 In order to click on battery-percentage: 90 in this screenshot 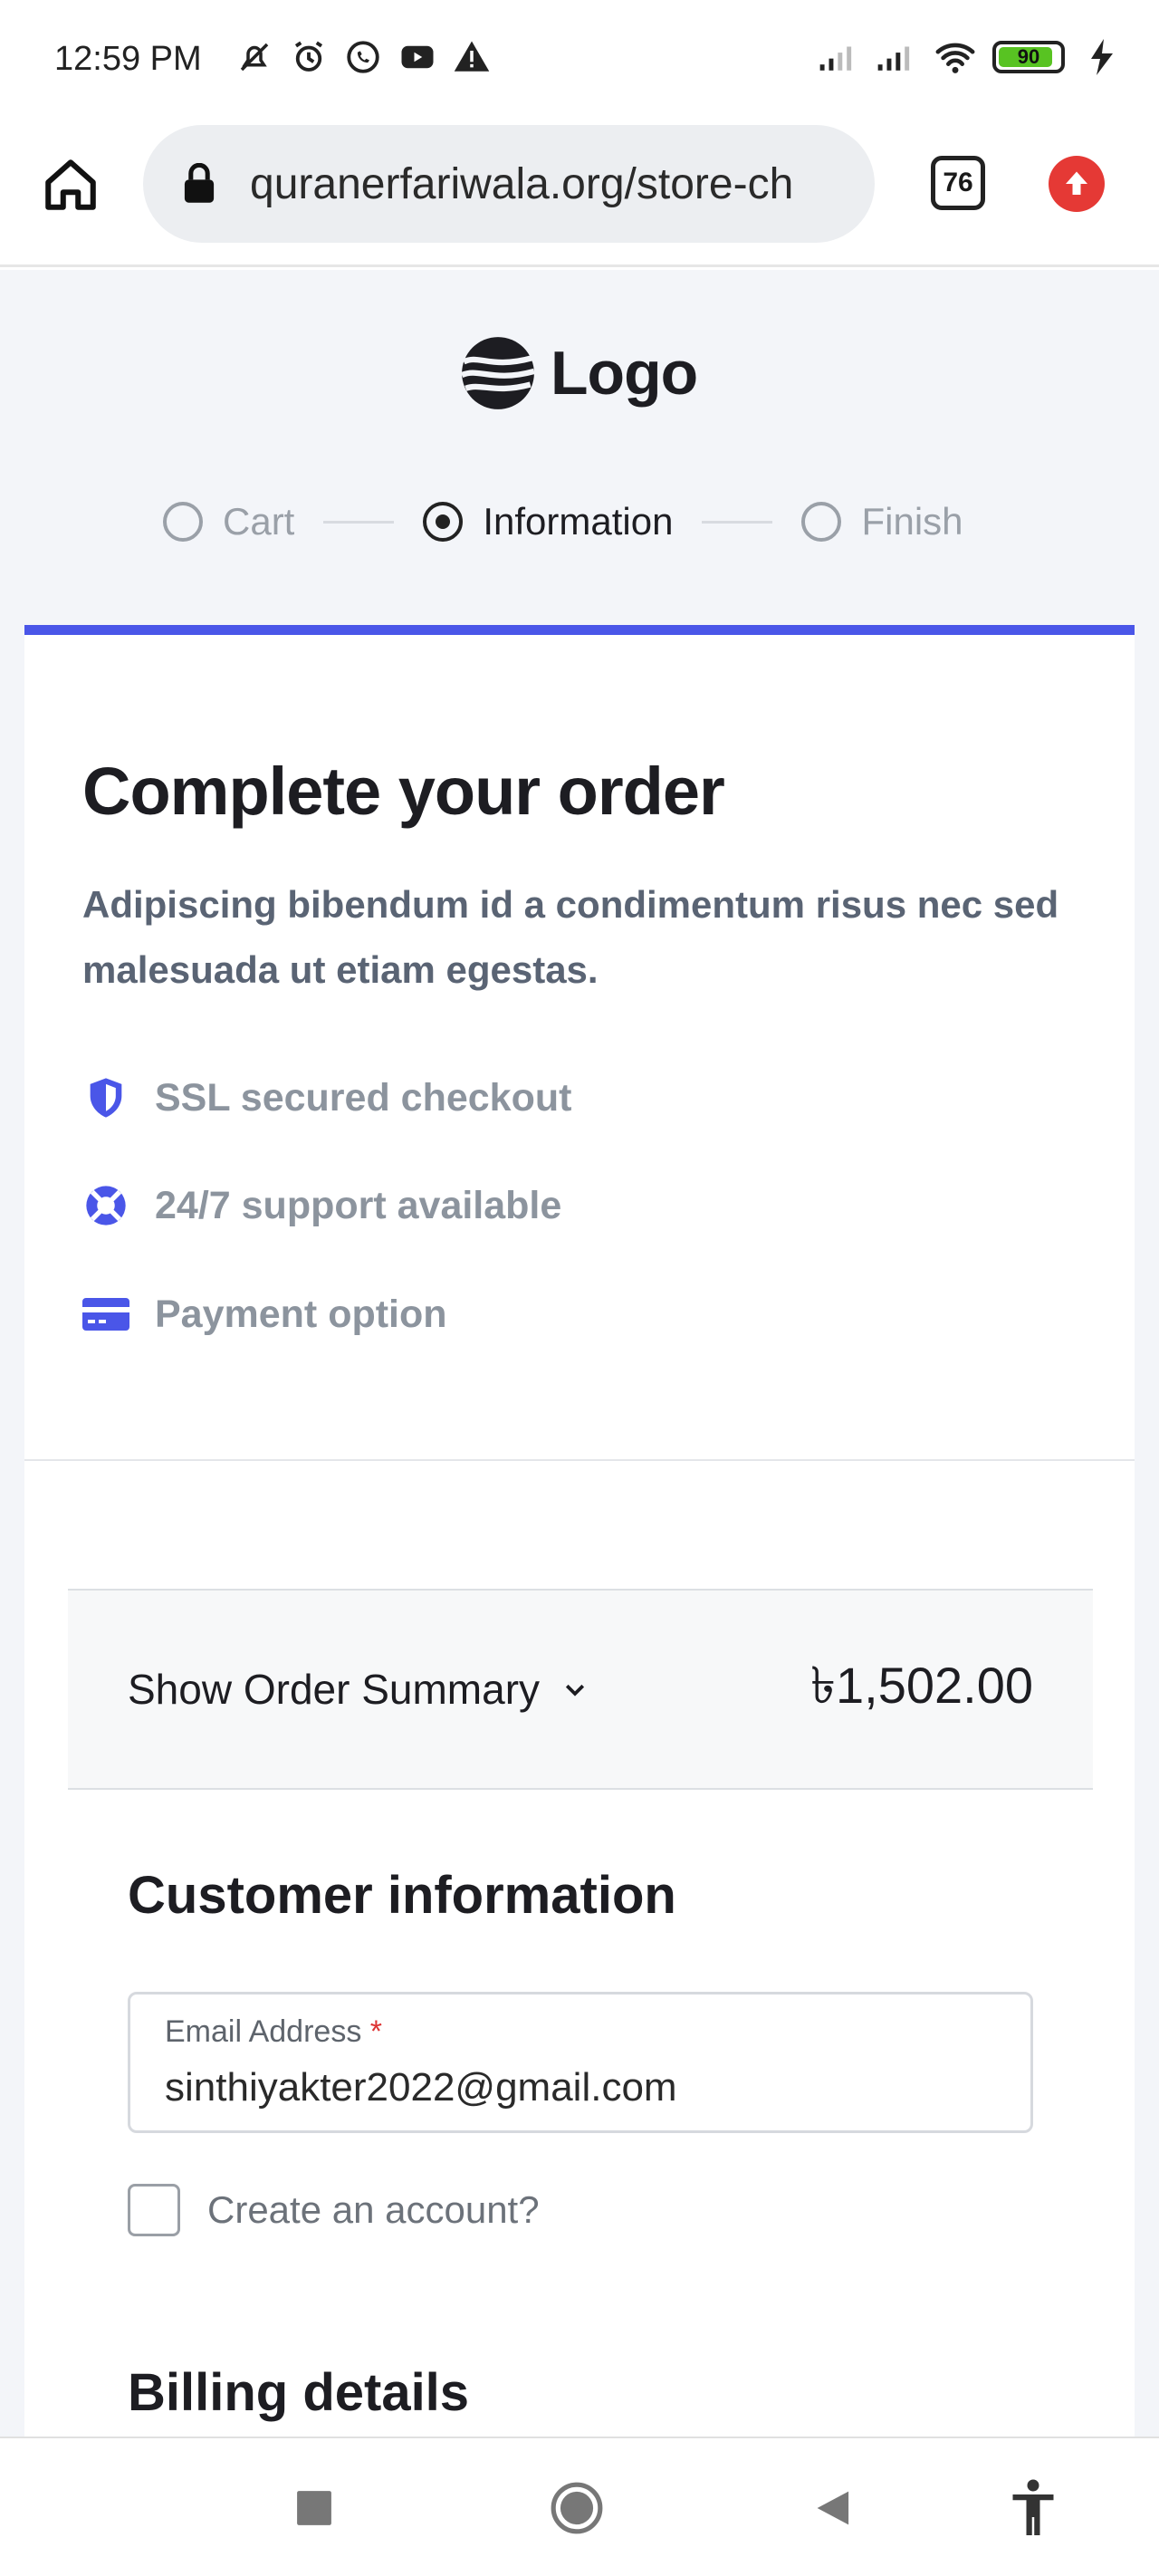, I will do `click(1028, 56)`.